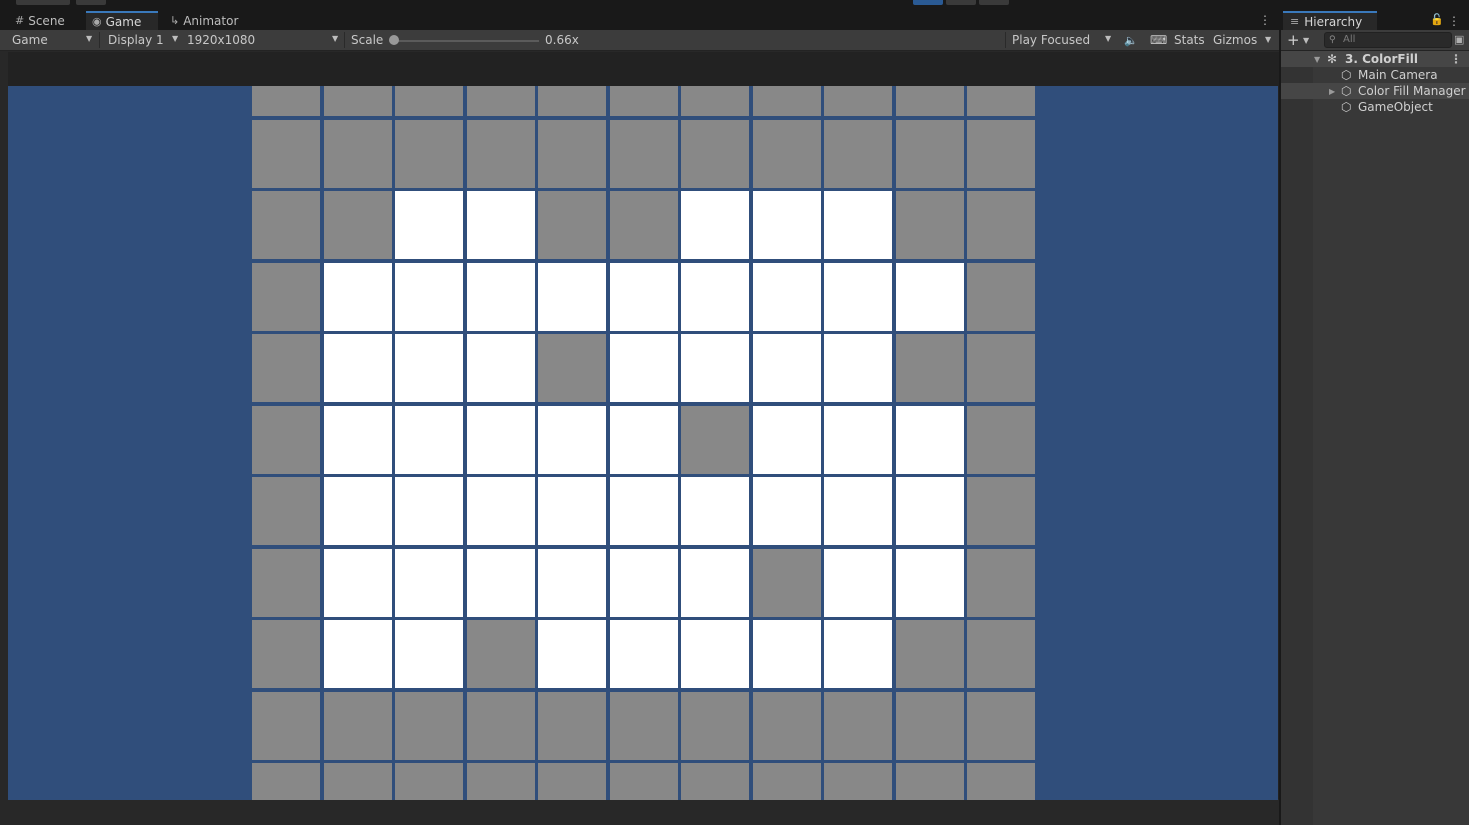  Describe the element at coordinates (1306, 40) in the screenshot. I see `chevron-down-icon: ▼` at that location.